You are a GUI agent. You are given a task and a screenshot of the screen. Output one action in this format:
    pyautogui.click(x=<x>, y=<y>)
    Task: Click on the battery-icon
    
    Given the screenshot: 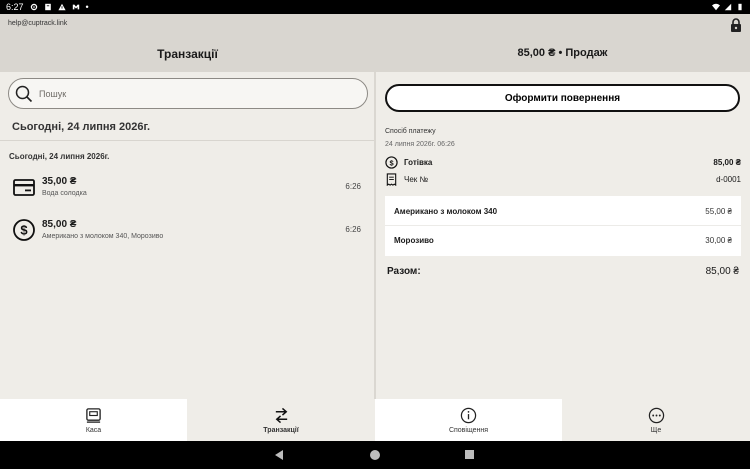 What is the action you would take?
    pyautogui.click(x=740, y=7)
    